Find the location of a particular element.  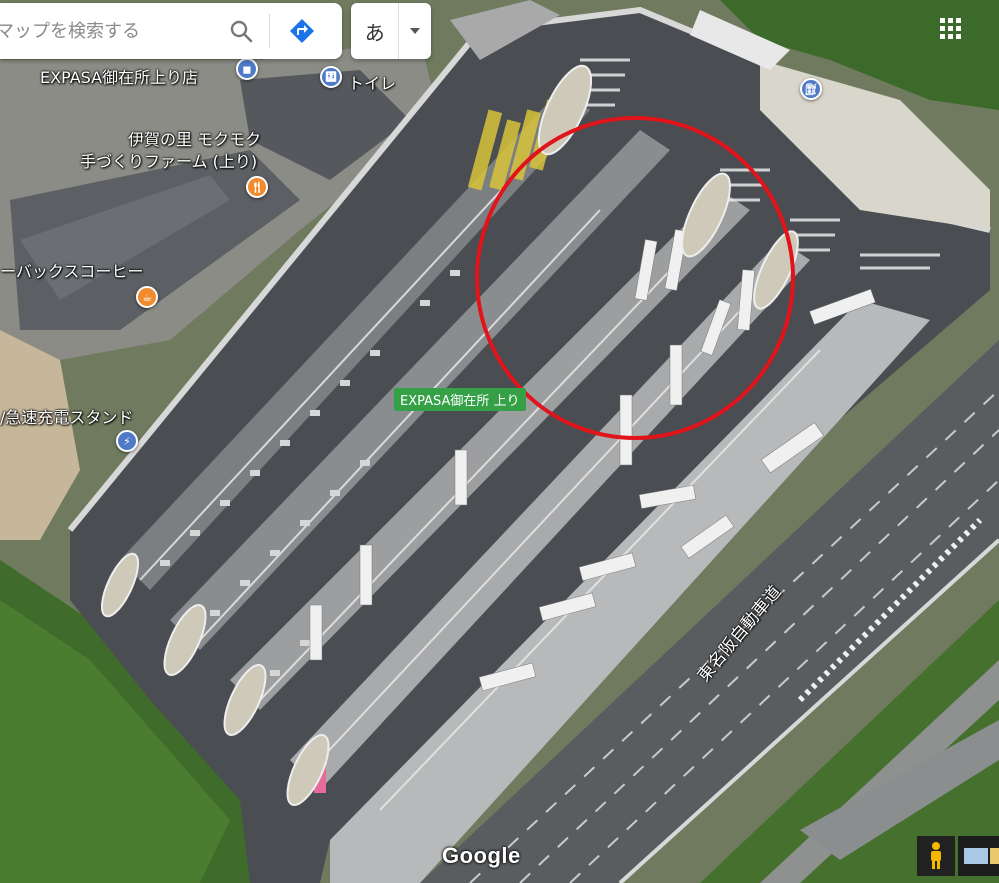

map-label-toilet: トイレ is located at coordinates (372, 82).